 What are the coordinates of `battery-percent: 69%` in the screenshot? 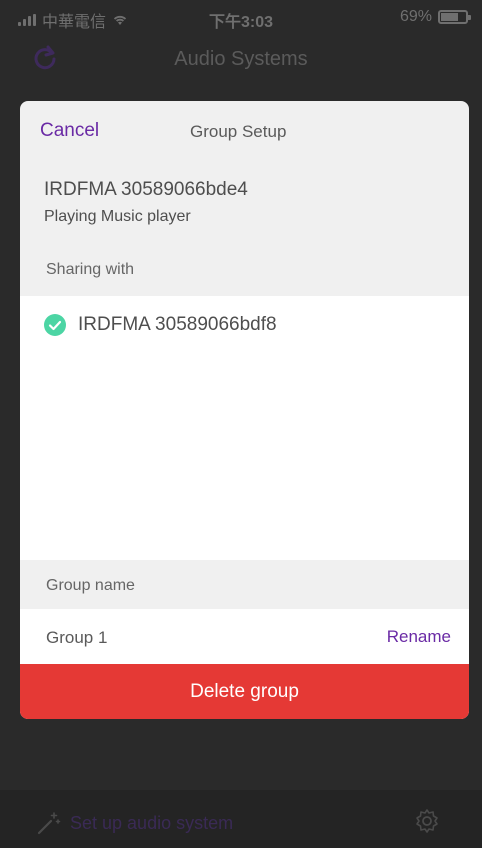 It's located at (415, 16).